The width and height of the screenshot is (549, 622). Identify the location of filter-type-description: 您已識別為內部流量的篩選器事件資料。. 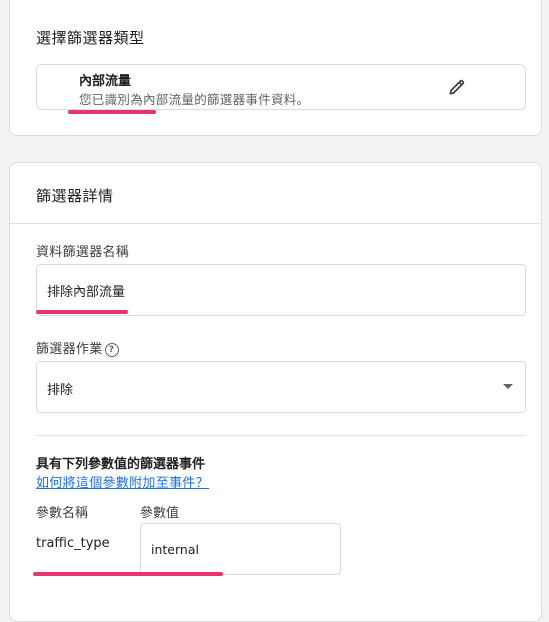
(194, 99).